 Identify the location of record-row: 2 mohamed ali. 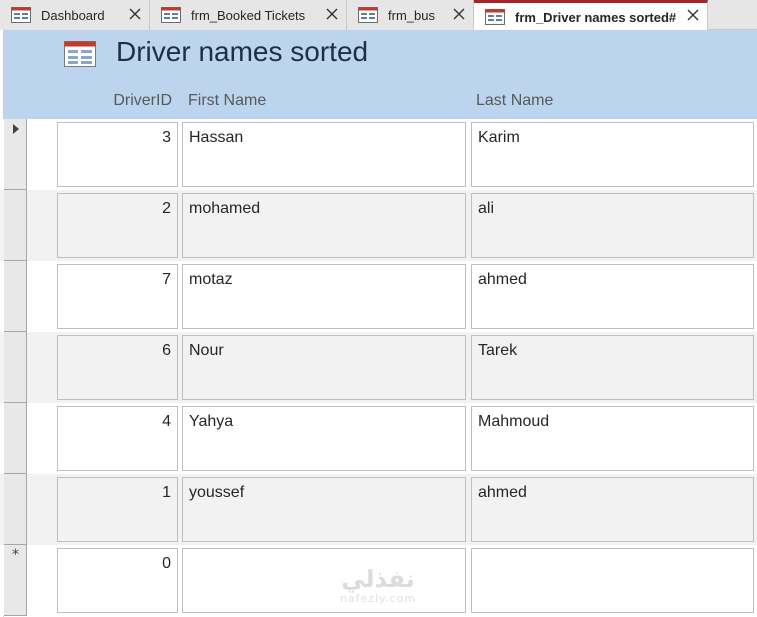
(378, 225).